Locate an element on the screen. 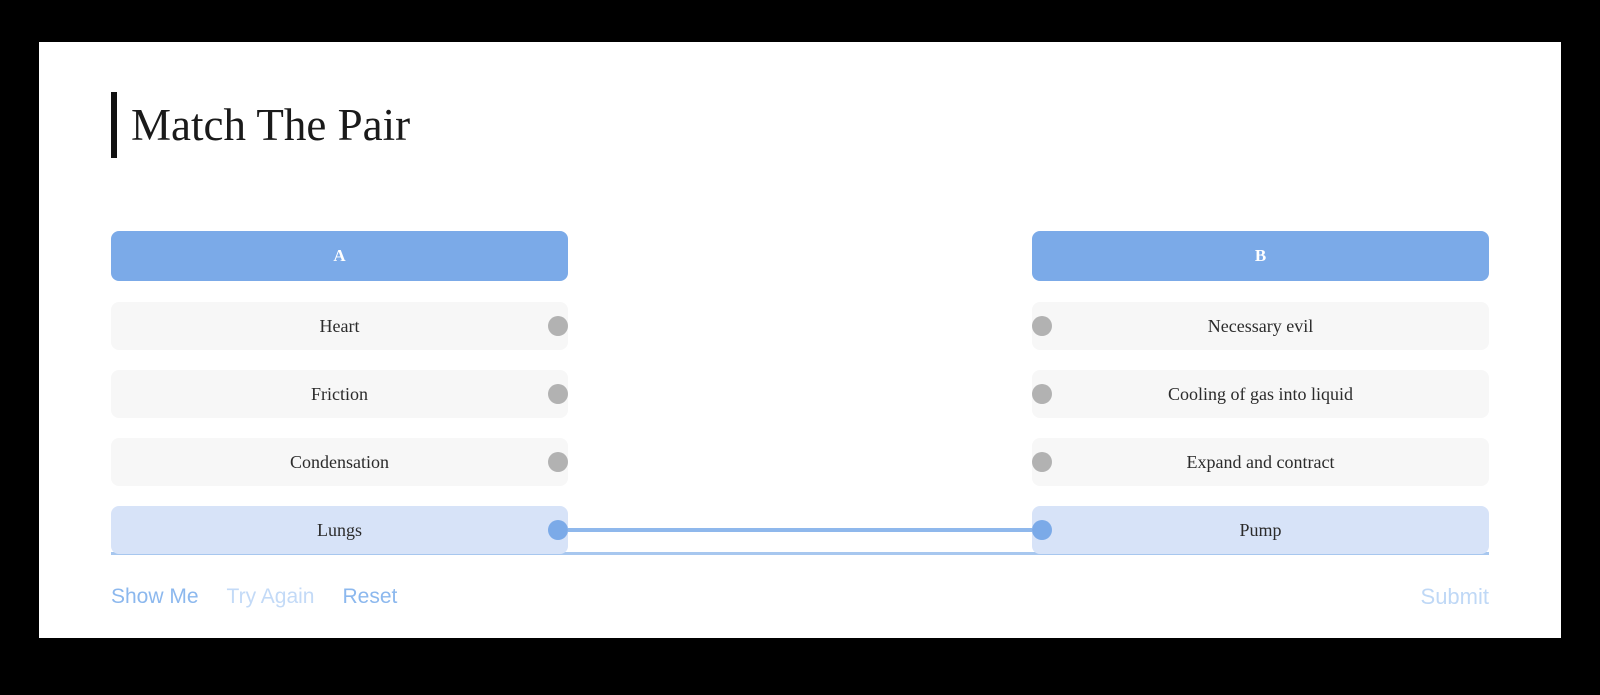 Image resolution: width=1600 pixels, height=695 pixels. left-item-condensation: Condensation is located at coordinates (339, 462).